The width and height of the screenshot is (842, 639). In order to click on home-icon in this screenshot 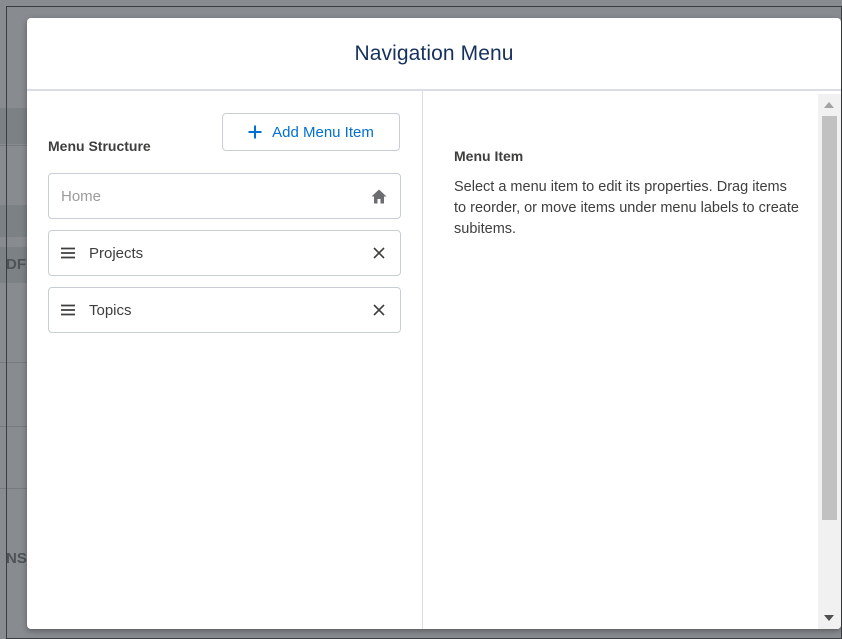, I will do `click(379, 196)`.